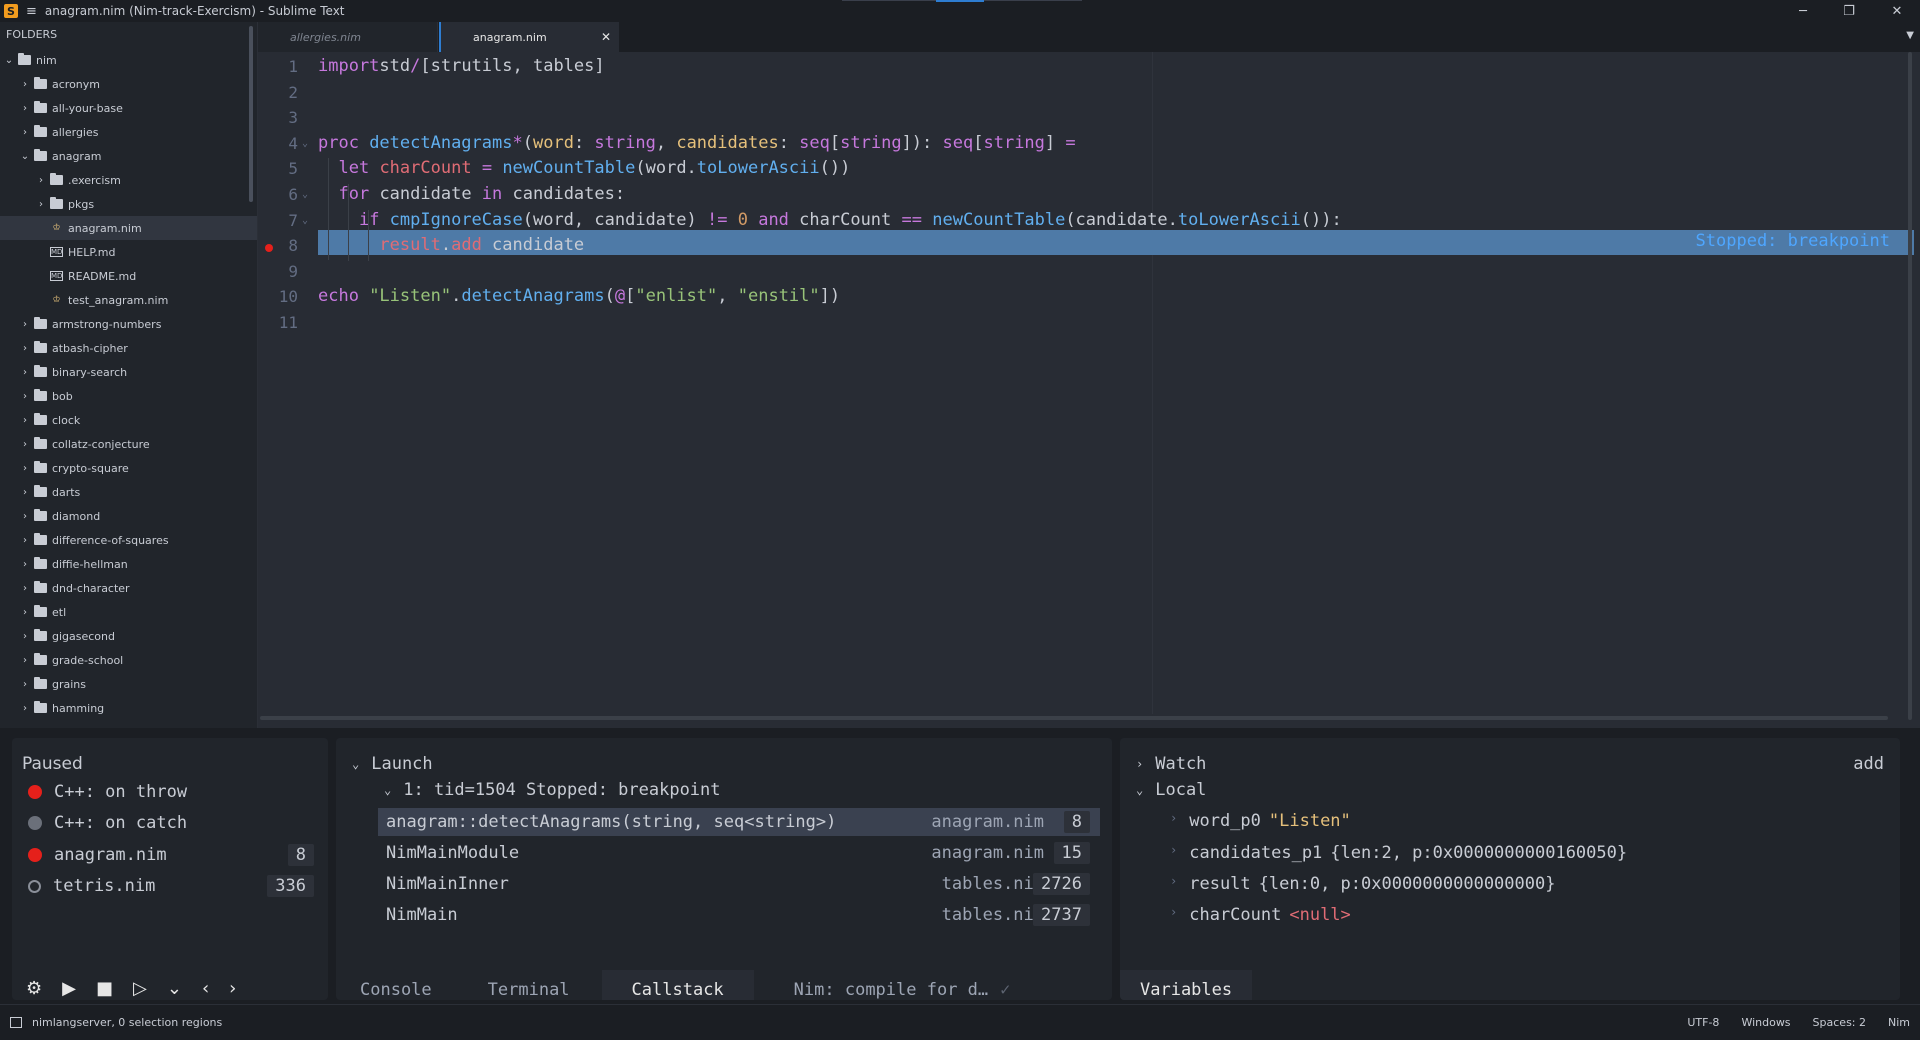 Image resolution: width=1920 pixels, height=1040 pixels. Describe the element at coordinates (1703, 1022) in the screenshot. I see `encoding-indicator: UTF-8` at that location.